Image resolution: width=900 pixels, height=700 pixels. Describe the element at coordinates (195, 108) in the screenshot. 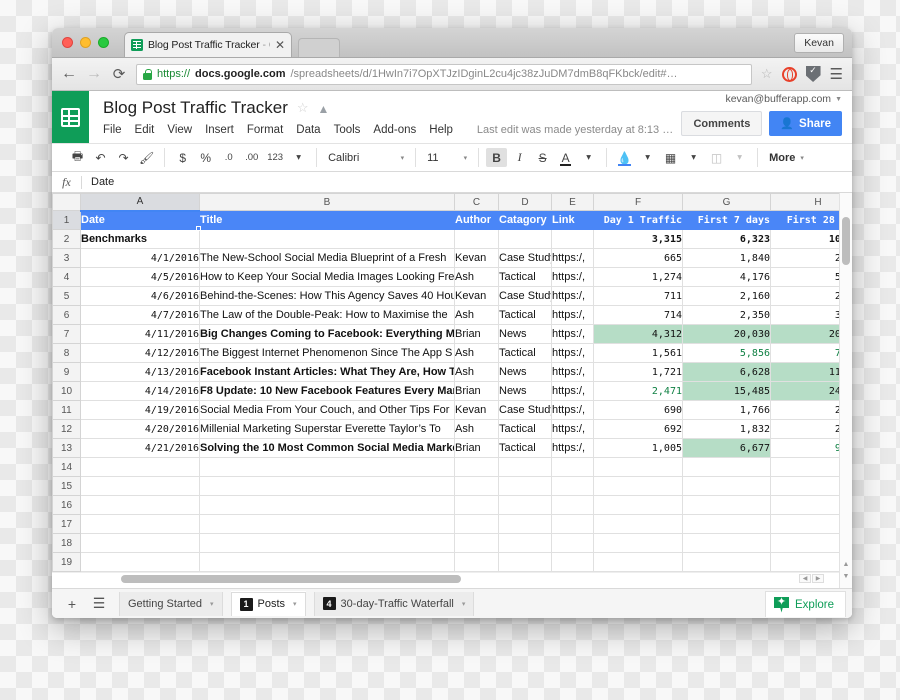

I see `page-title: Blog Post Traffic Tracker` at that location.